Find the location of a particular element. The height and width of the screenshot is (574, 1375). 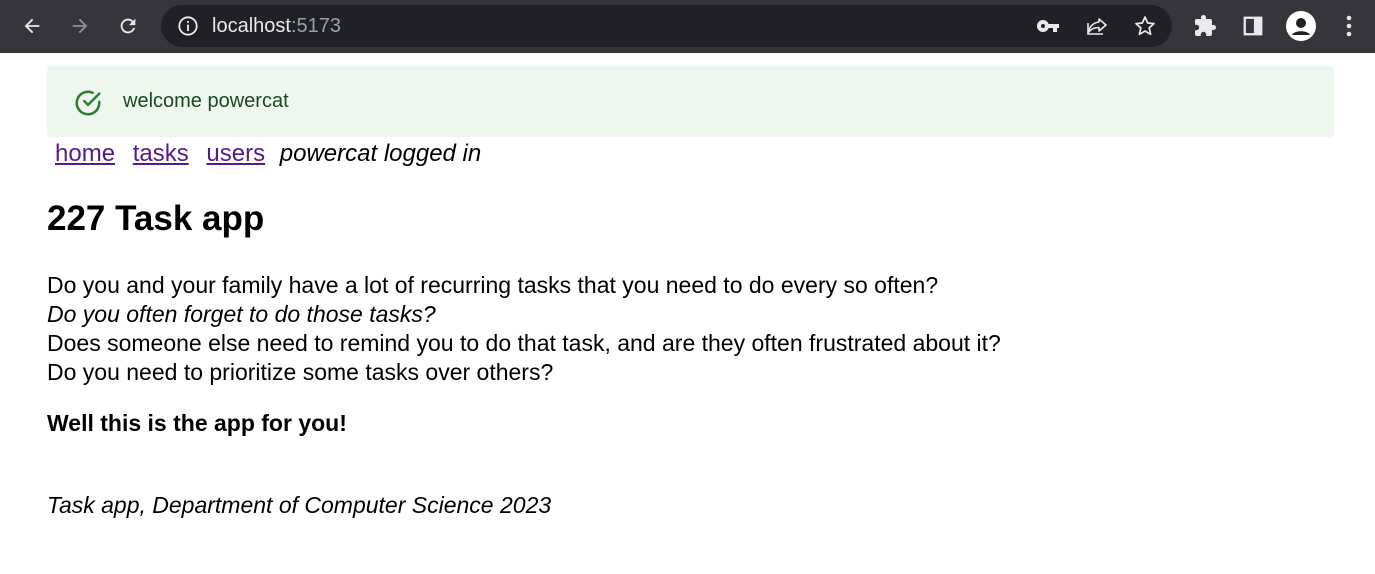

reload-button is located at coordinates (128, 26).